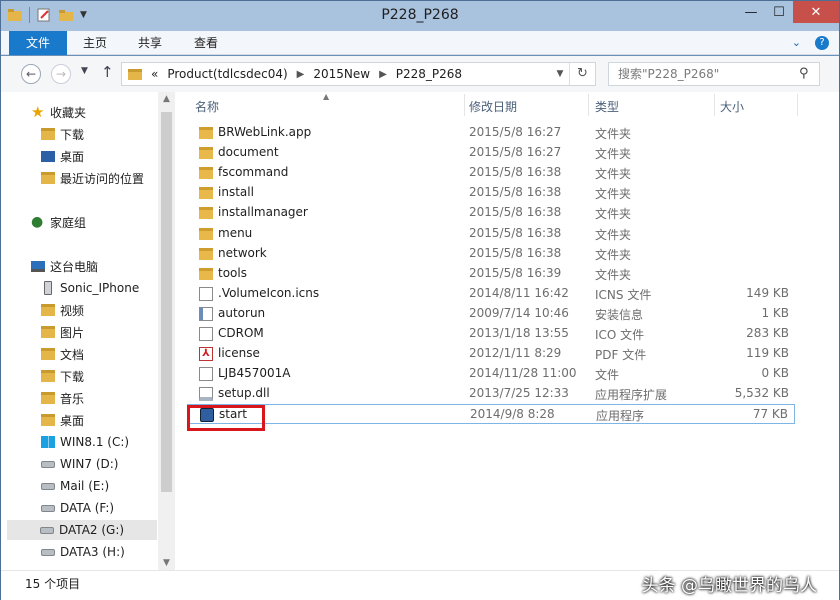 The height and width of the screenshot is (600, 840). What do you see at coordinates (714, 74) in the screenshot?
I see `search-input: 搜索"P228_P268"` at bounding box center [714, 74].